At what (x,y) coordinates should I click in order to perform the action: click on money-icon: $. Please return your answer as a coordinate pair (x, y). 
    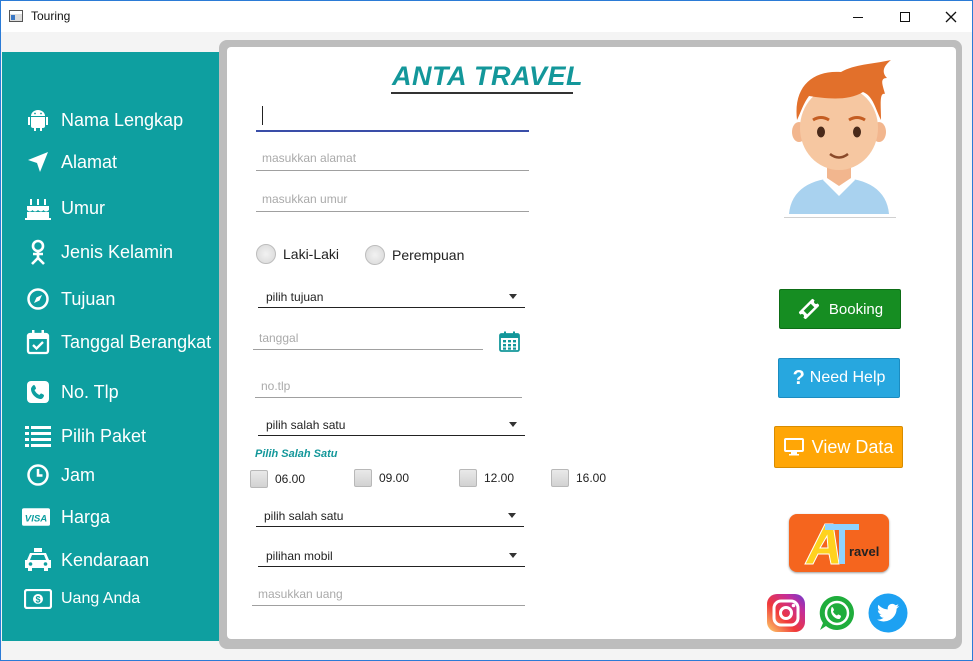
    Looking at the image, I should click on (38, 599).